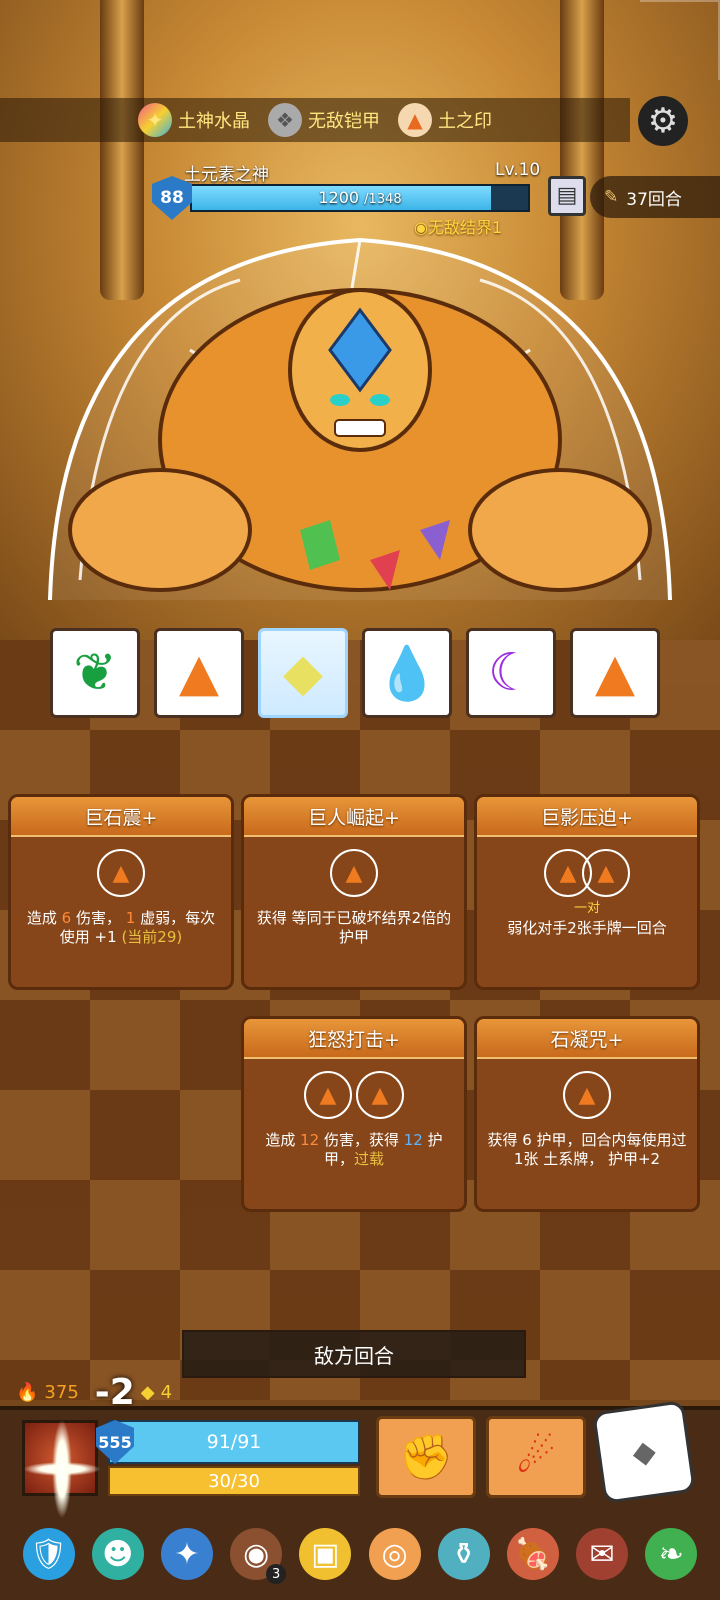  Describe the element at coordinates (276, 1574) in the screenshot. I see `item-count-badge: 3` at that location.